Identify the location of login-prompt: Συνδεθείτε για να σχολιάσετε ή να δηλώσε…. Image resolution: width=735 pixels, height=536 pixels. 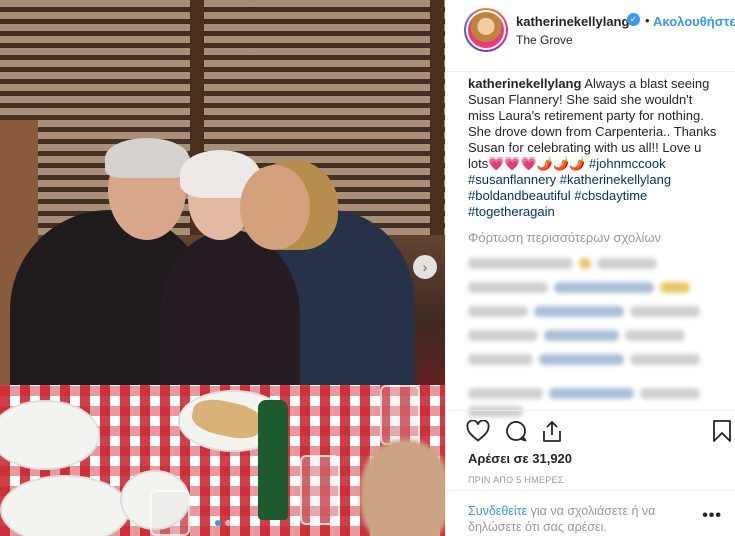
(590, 513).